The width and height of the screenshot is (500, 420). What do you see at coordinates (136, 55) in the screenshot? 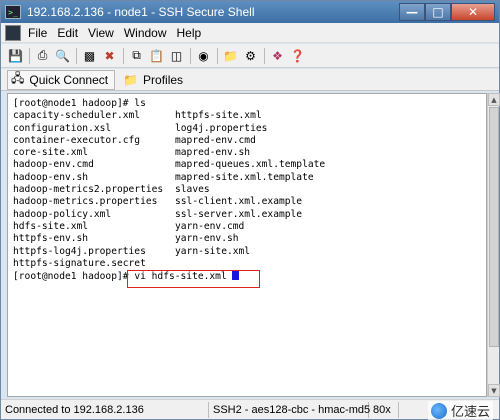
I see `copy-icon: ⧉` at bounding box center [136, 55].